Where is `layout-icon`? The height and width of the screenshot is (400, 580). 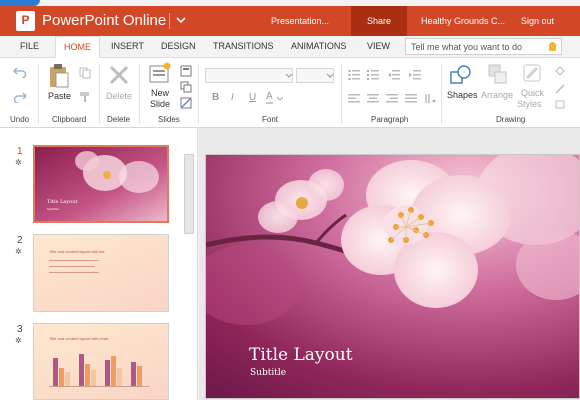
layout-icon is located at coordinates (186, 71).